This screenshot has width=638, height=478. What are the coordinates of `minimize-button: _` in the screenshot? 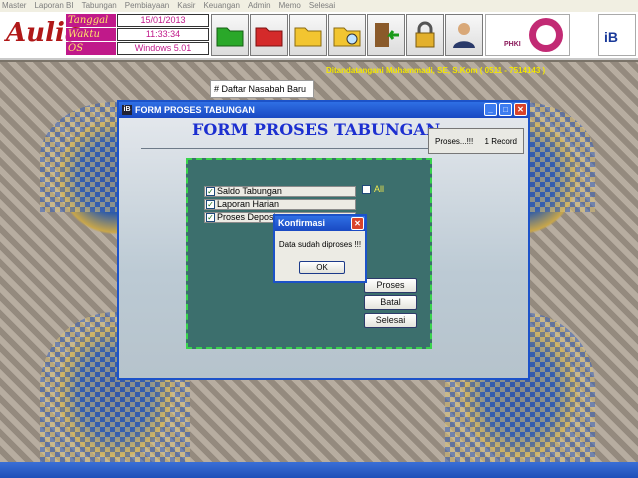 It's located at (490, 109).